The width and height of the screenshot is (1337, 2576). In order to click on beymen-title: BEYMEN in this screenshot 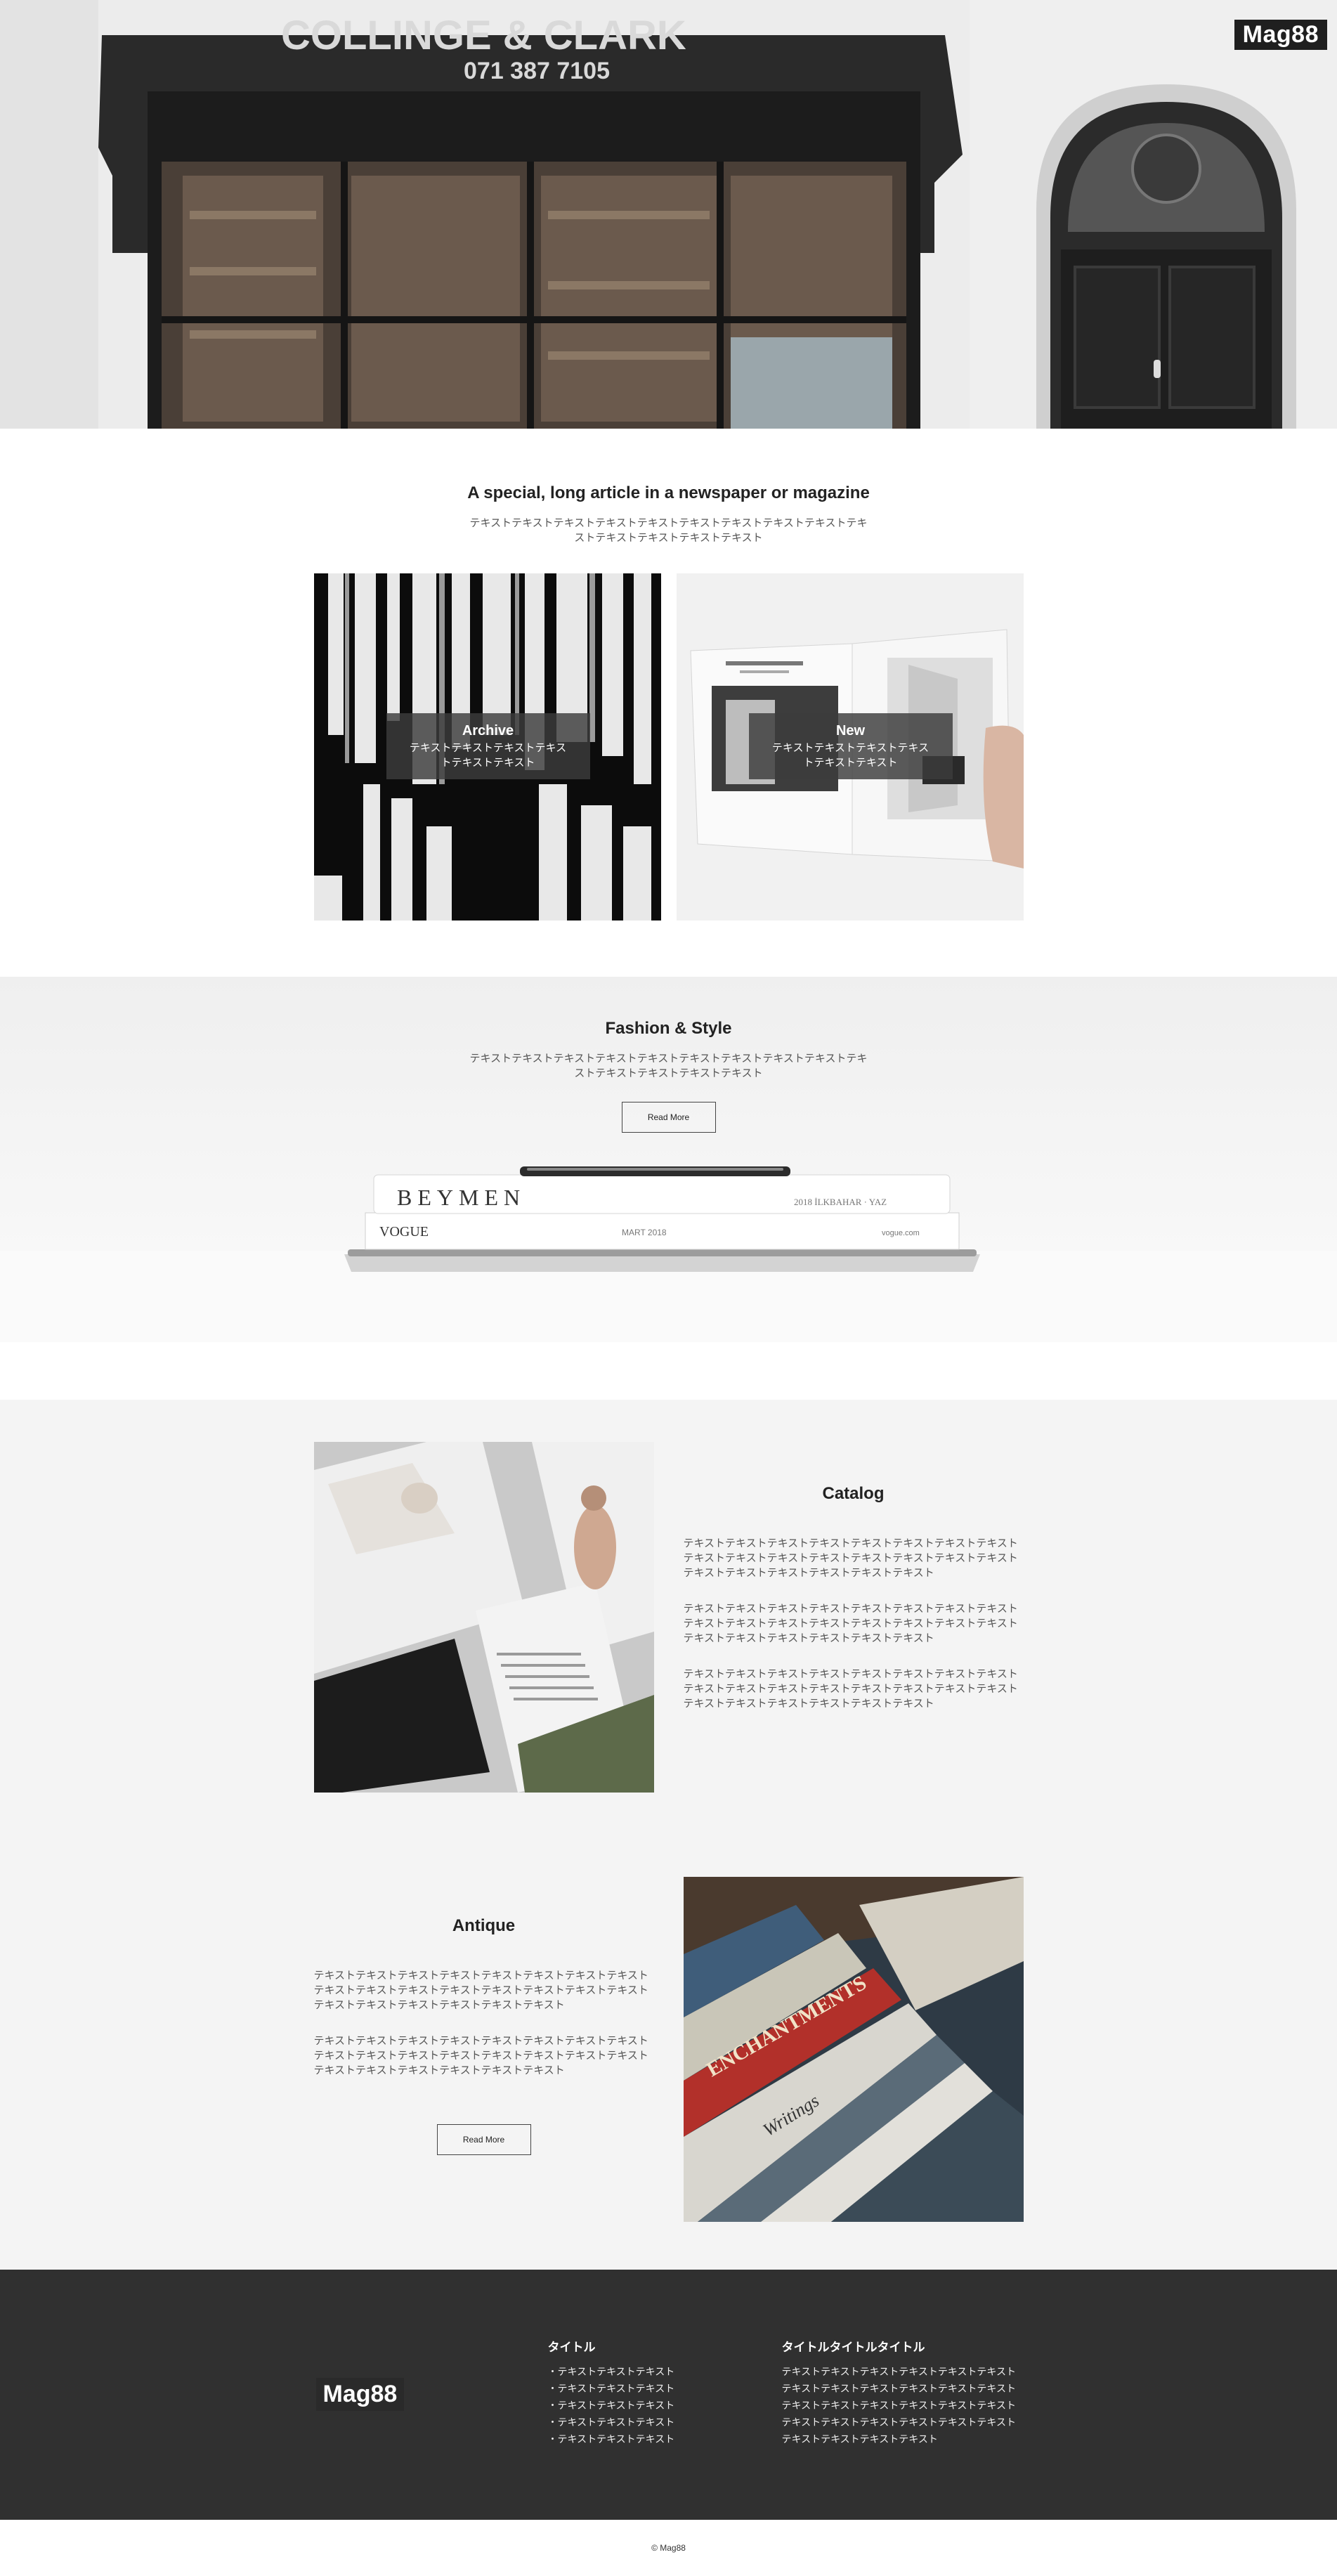, I will do `click(461, 1197)`.